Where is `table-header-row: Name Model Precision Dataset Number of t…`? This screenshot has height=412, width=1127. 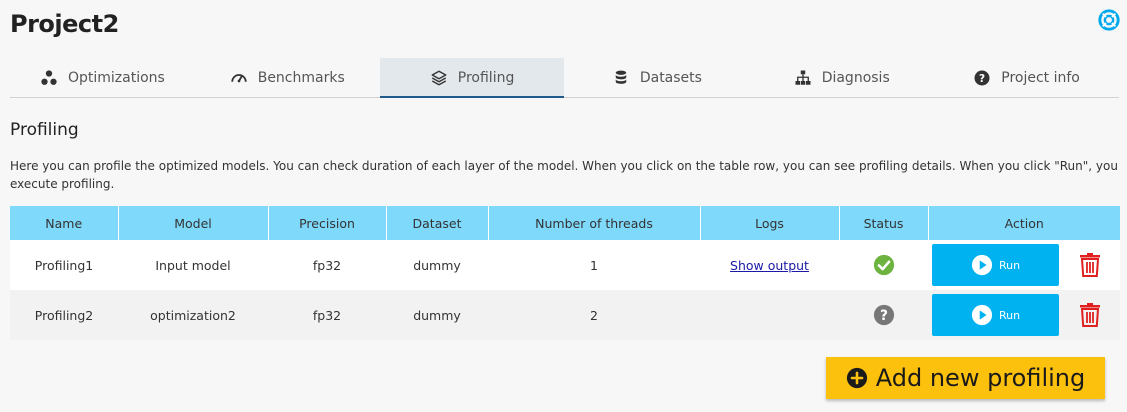
table-header-row: Name Model Precision Dataset Number of t… is located at coordinates (565, 223).